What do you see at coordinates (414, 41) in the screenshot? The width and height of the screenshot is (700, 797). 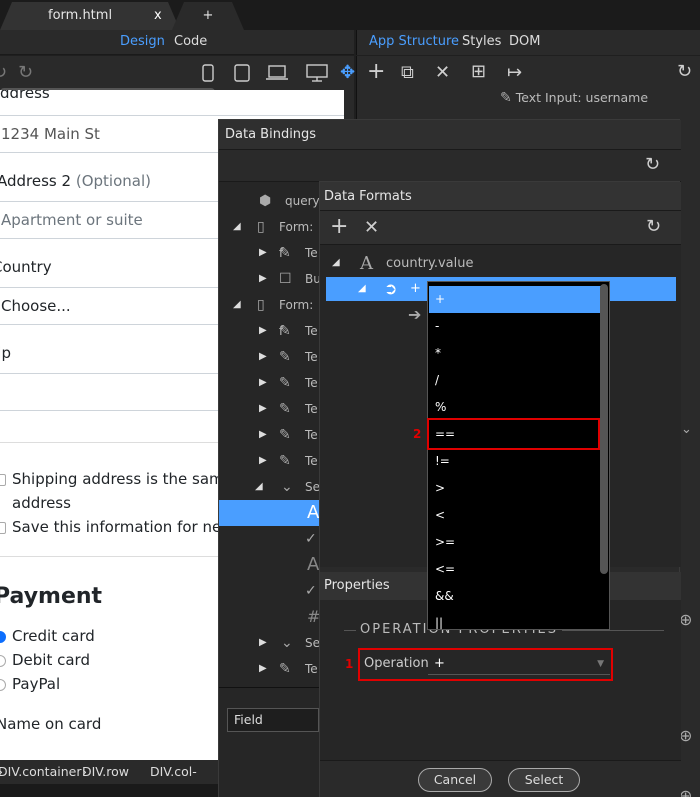 I see `tab-app-structure: App Structure` at bounding box center [414, 41].